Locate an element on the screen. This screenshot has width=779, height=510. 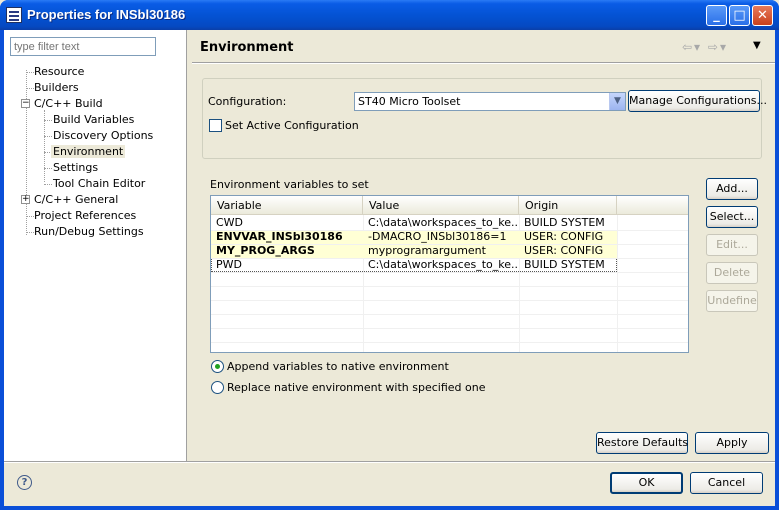
cell-value: myprogramargument is located at coordinates (441, 251).